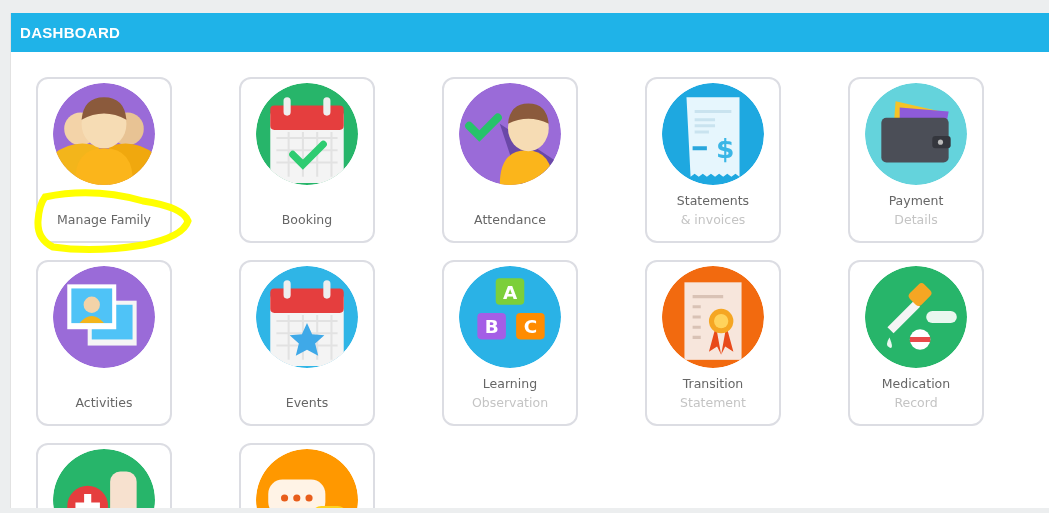  What do you see at coordinates (104, 134) in the screenshot?
I see `family-icon` at bounding box center [104, 134].